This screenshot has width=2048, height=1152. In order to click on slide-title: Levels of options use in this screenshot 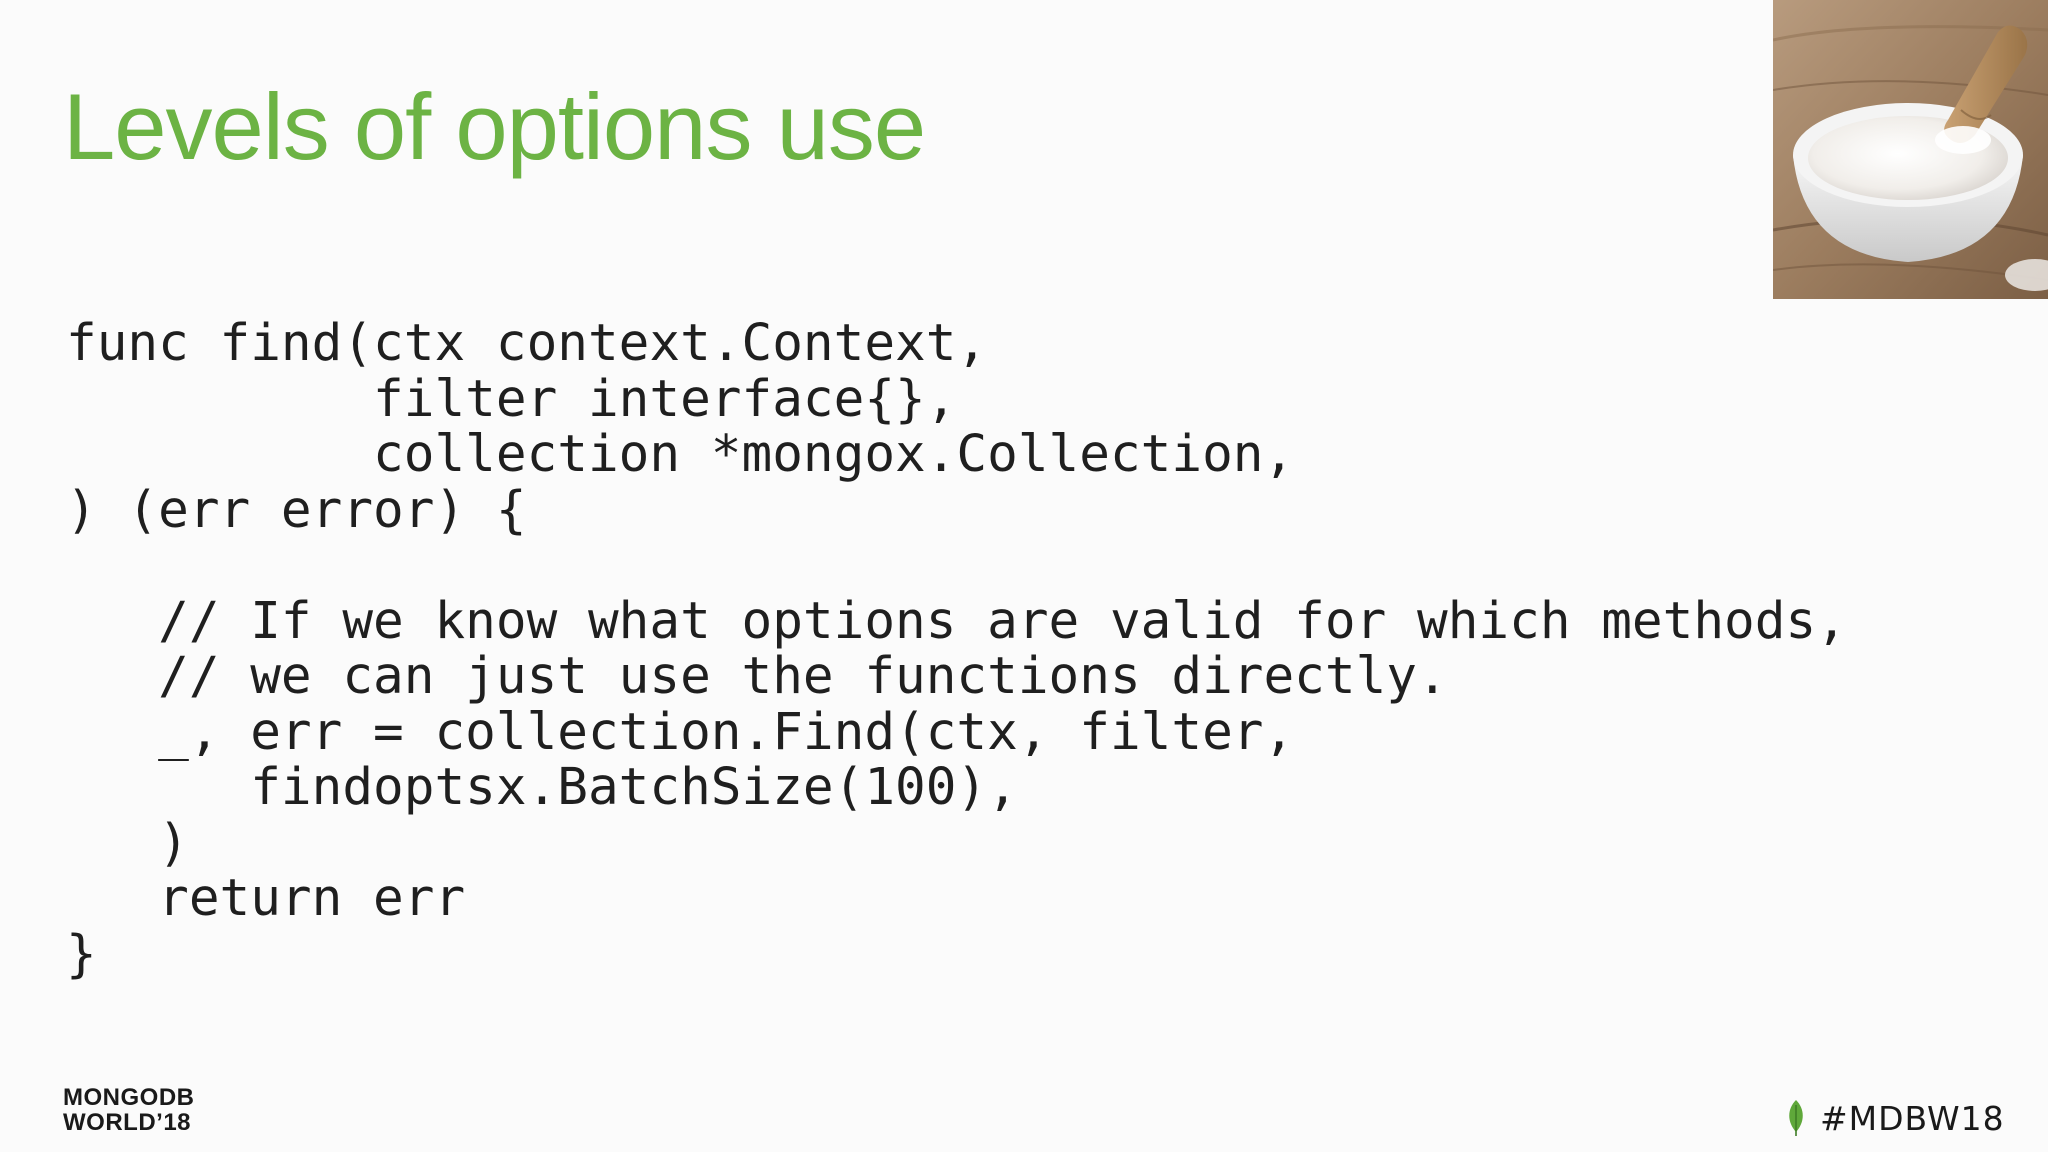, I will do `click(494, 126)`.